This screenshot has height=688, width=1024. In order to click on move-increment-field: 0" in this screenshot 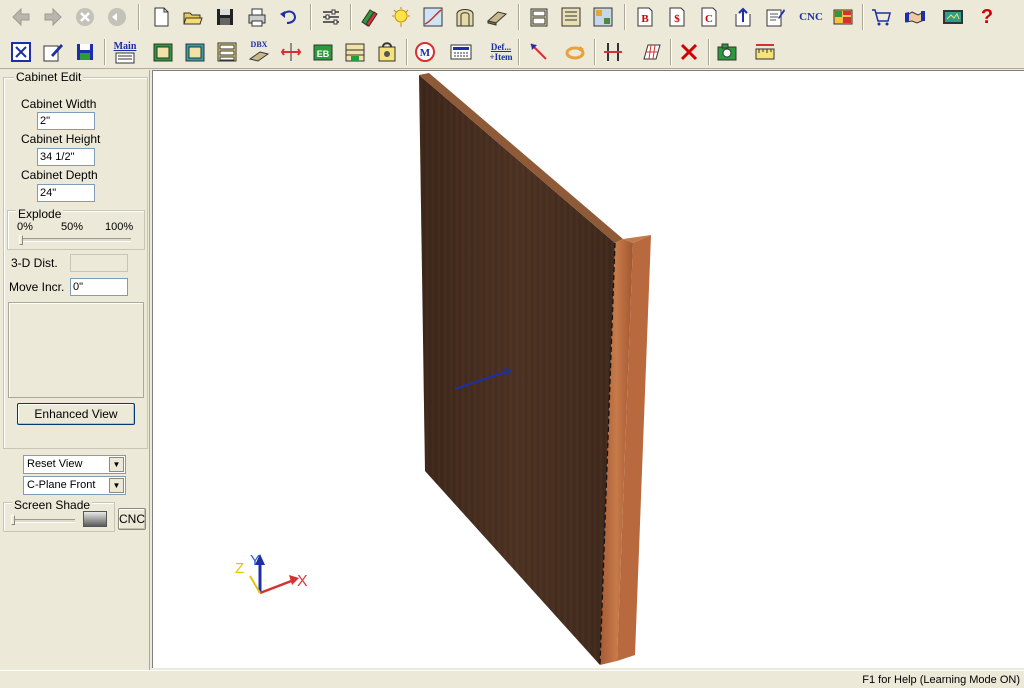, I will do `click(99, 287)`.